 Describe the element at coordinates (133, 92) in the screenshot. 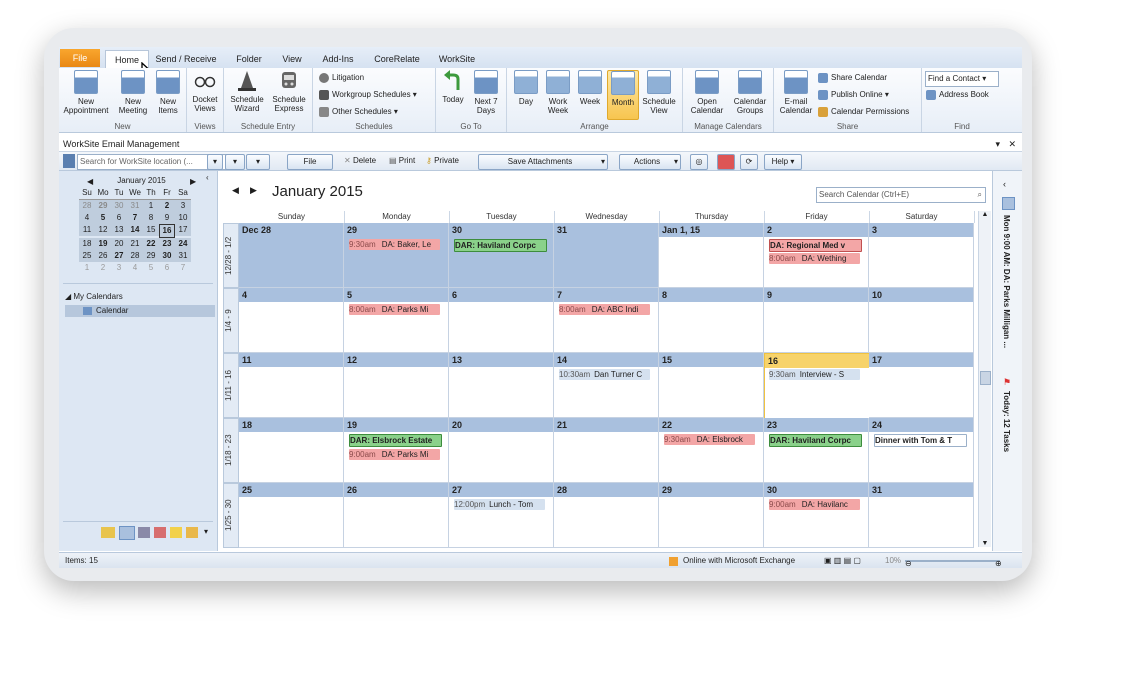

I see `new-meeting-button: New Meeting` at that location.